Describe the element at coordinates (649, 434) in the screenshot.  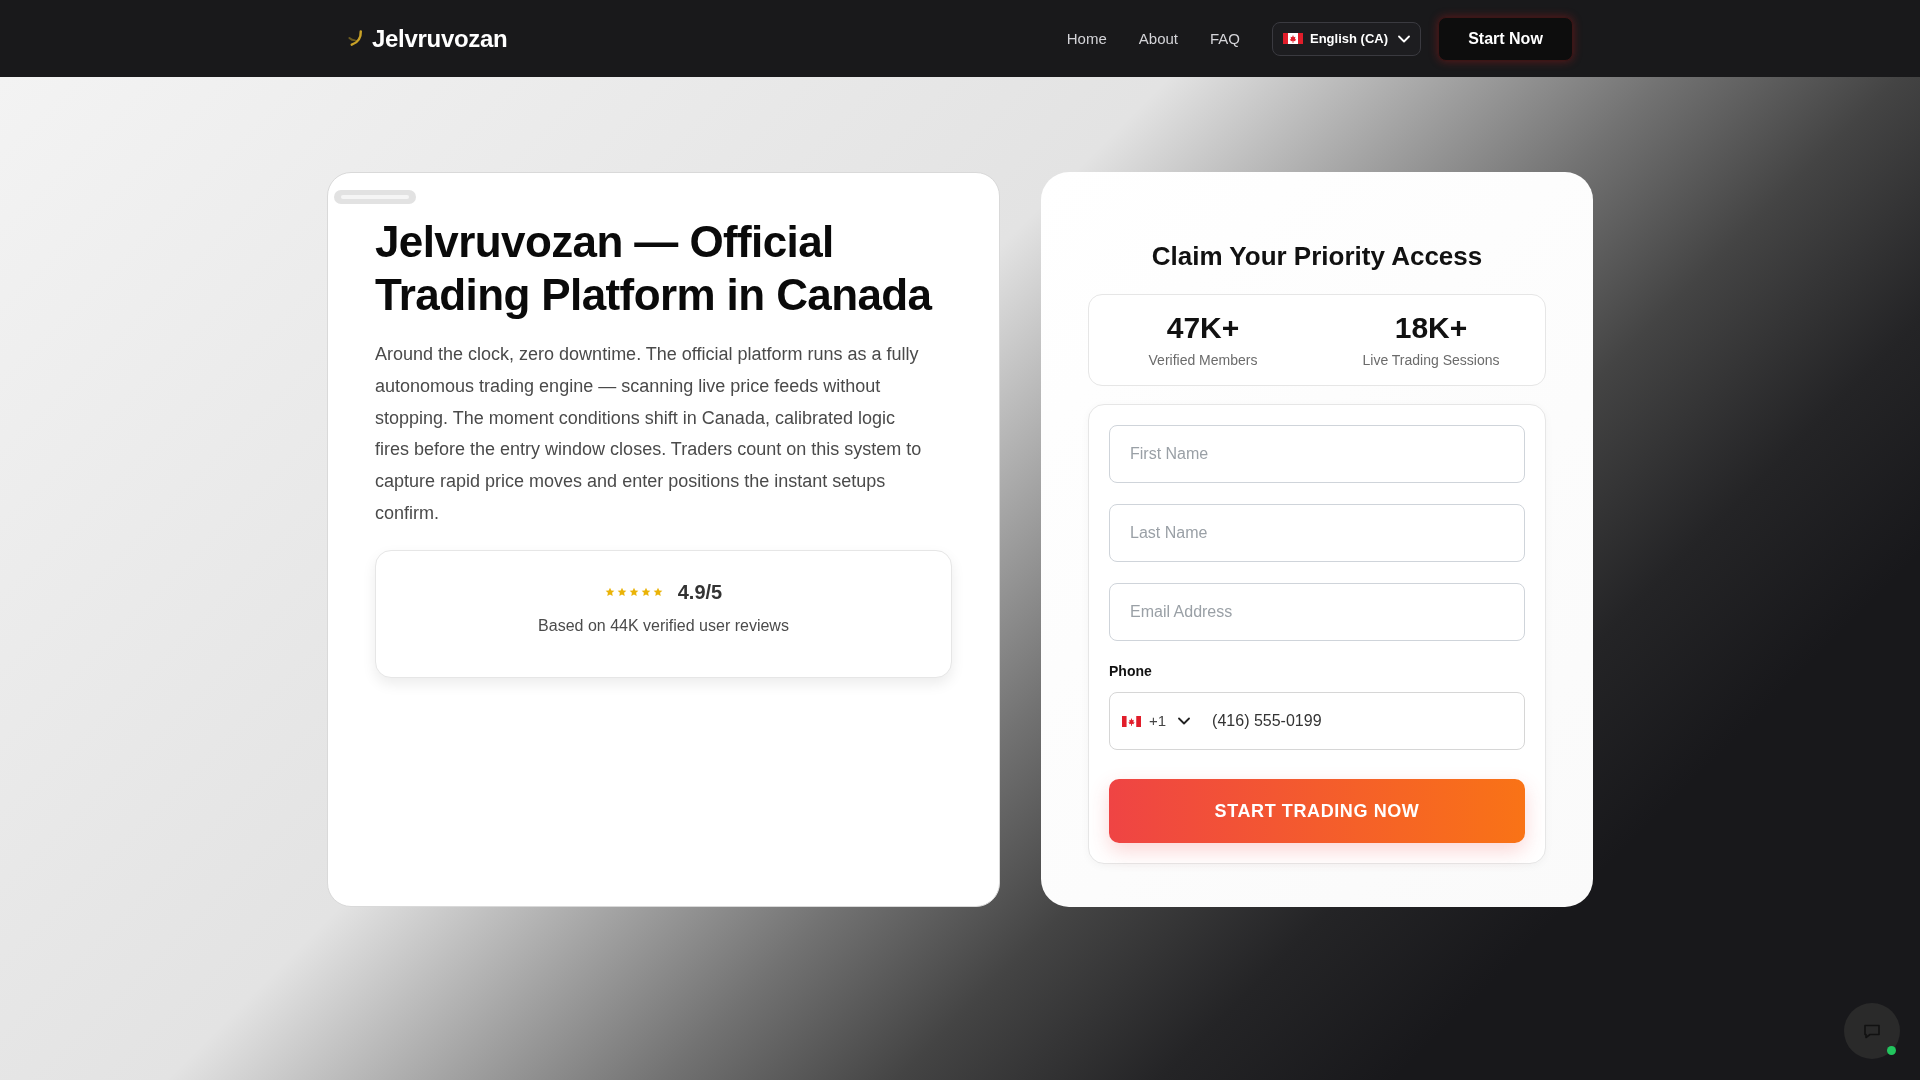
I see `hero-description: Around the clock, zero downtime. The official platform runs as a fully autonomous trading engine — scanning live price feeds without stopping. The moment conditions shift in Canada, calibrated logic fires before the entry window closes. Traders count on this system to capture rapid price moves and enter positions the instant setups confirm.` at that location.